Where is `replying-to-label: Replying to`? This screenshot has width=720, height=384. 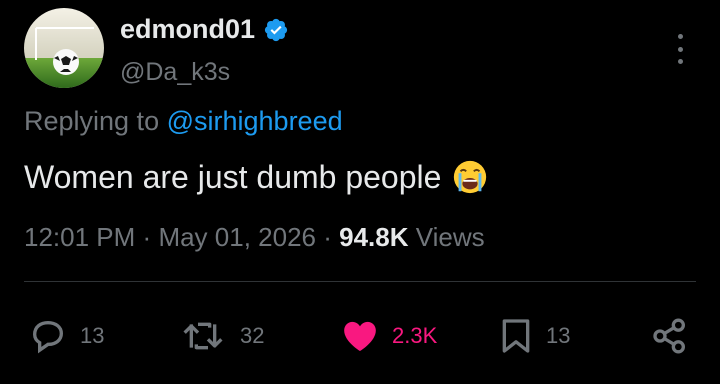
replying-to-label: Replying to is located at coordinates (92, 121).